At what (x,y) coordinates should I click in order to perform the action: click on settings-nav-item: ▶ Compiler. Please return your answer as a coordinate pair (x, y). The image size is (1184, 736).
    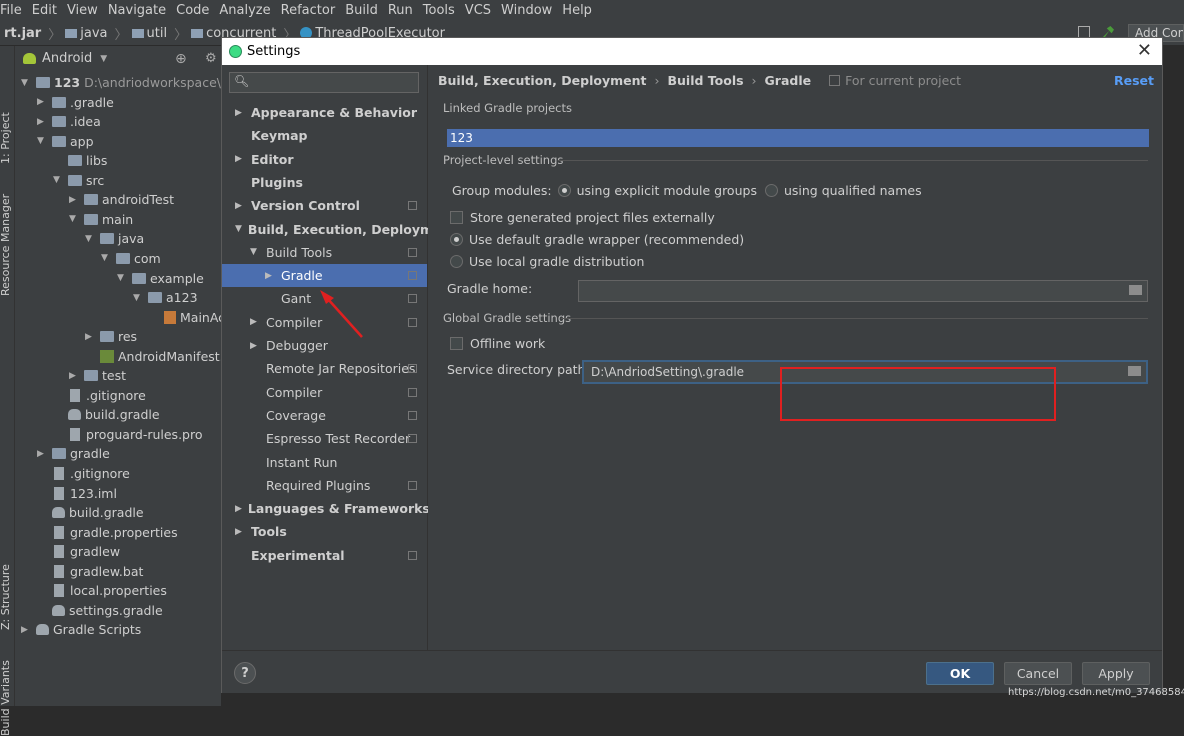
    Looking at the image, I should click on (324, 322).